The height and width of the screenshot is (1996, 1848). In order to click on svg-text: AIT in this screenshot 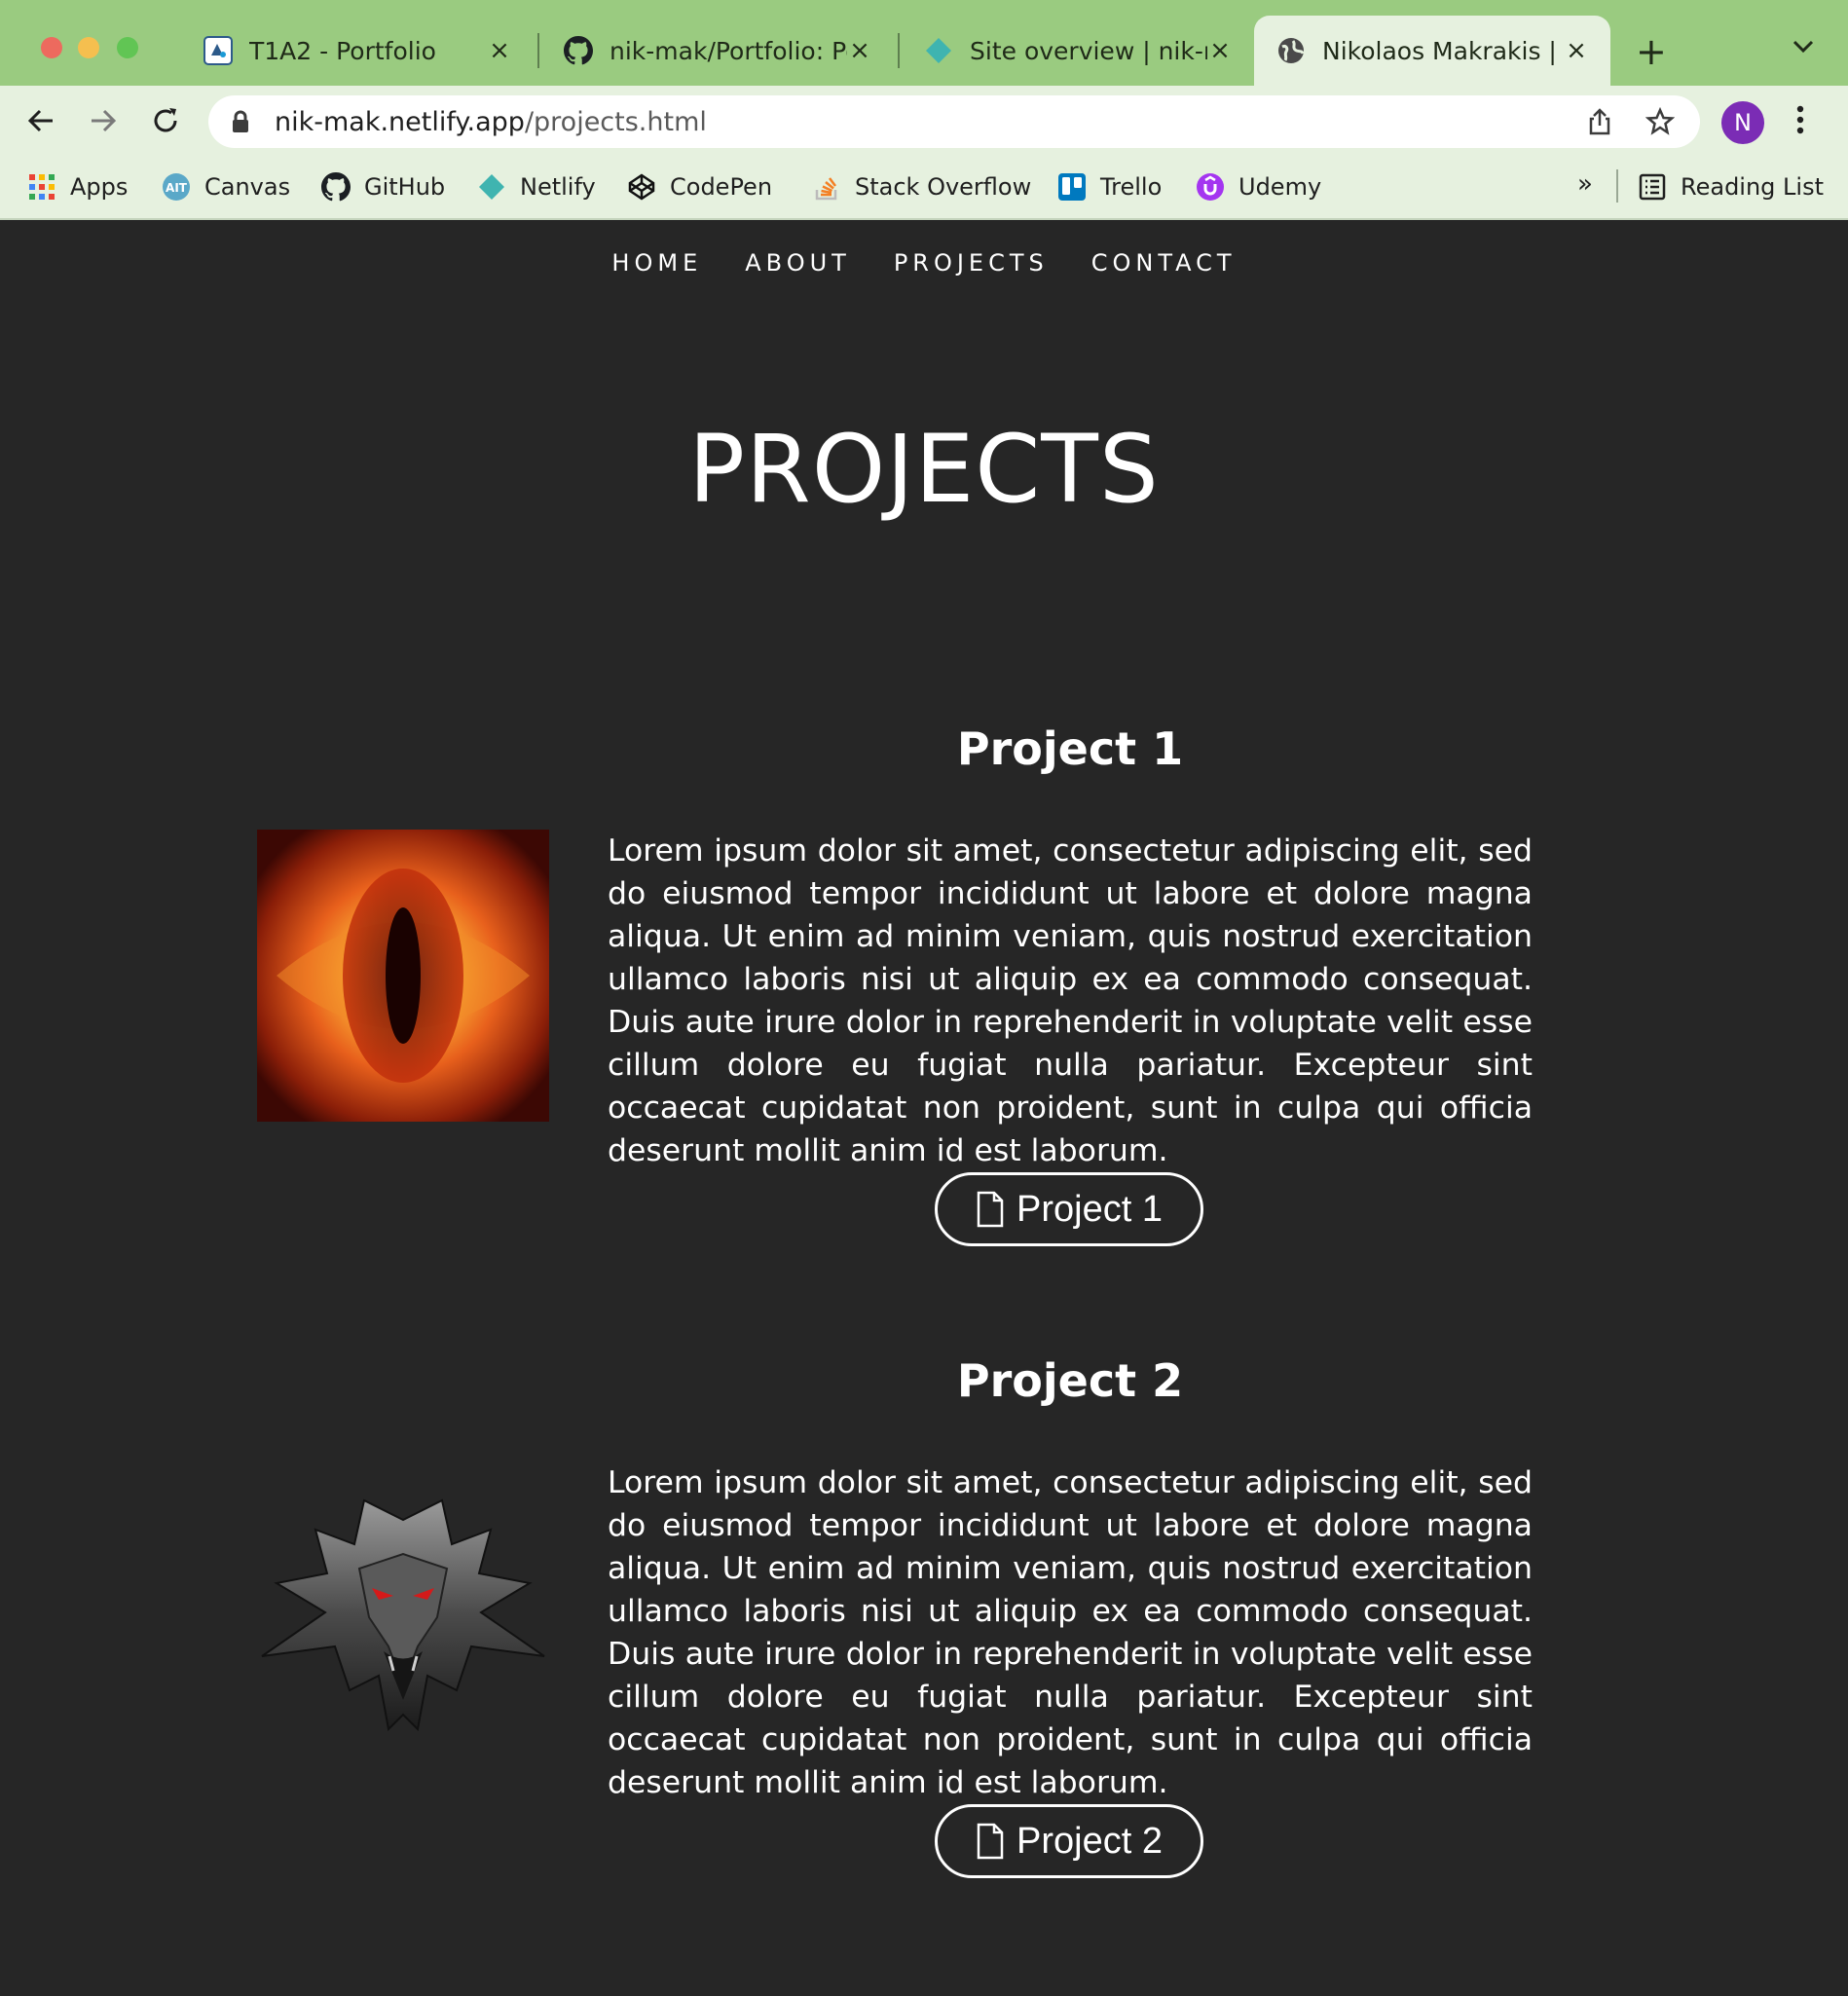, I will do `click(177, 188)`.